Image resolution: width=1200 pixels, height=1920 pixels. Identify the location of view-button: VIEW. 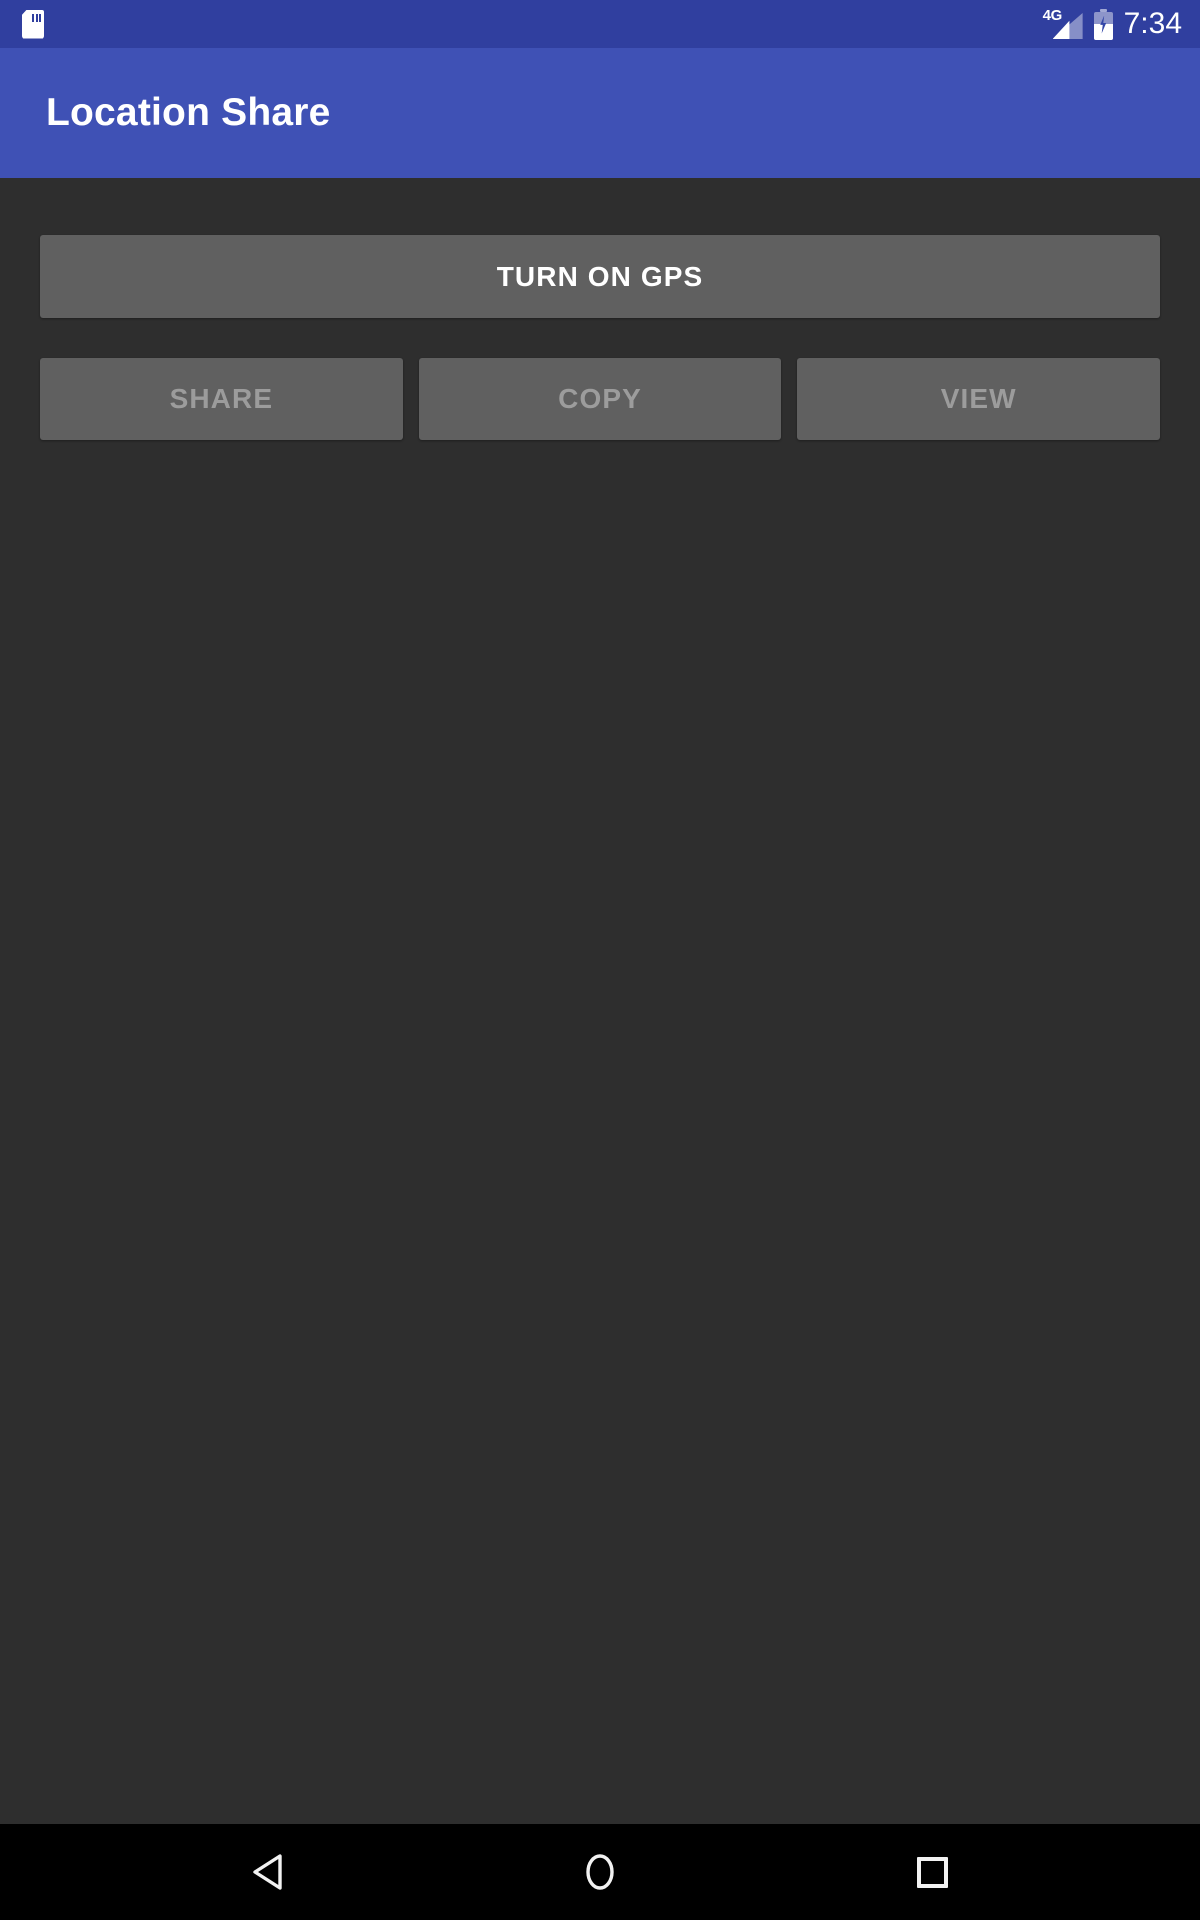
(979, 399).